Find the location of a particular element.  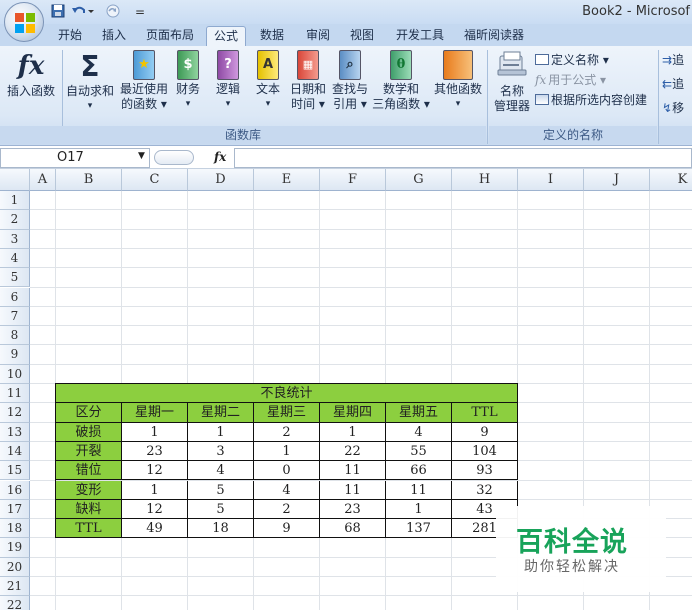

column-header-c: C is located at coordinates (155, 180).